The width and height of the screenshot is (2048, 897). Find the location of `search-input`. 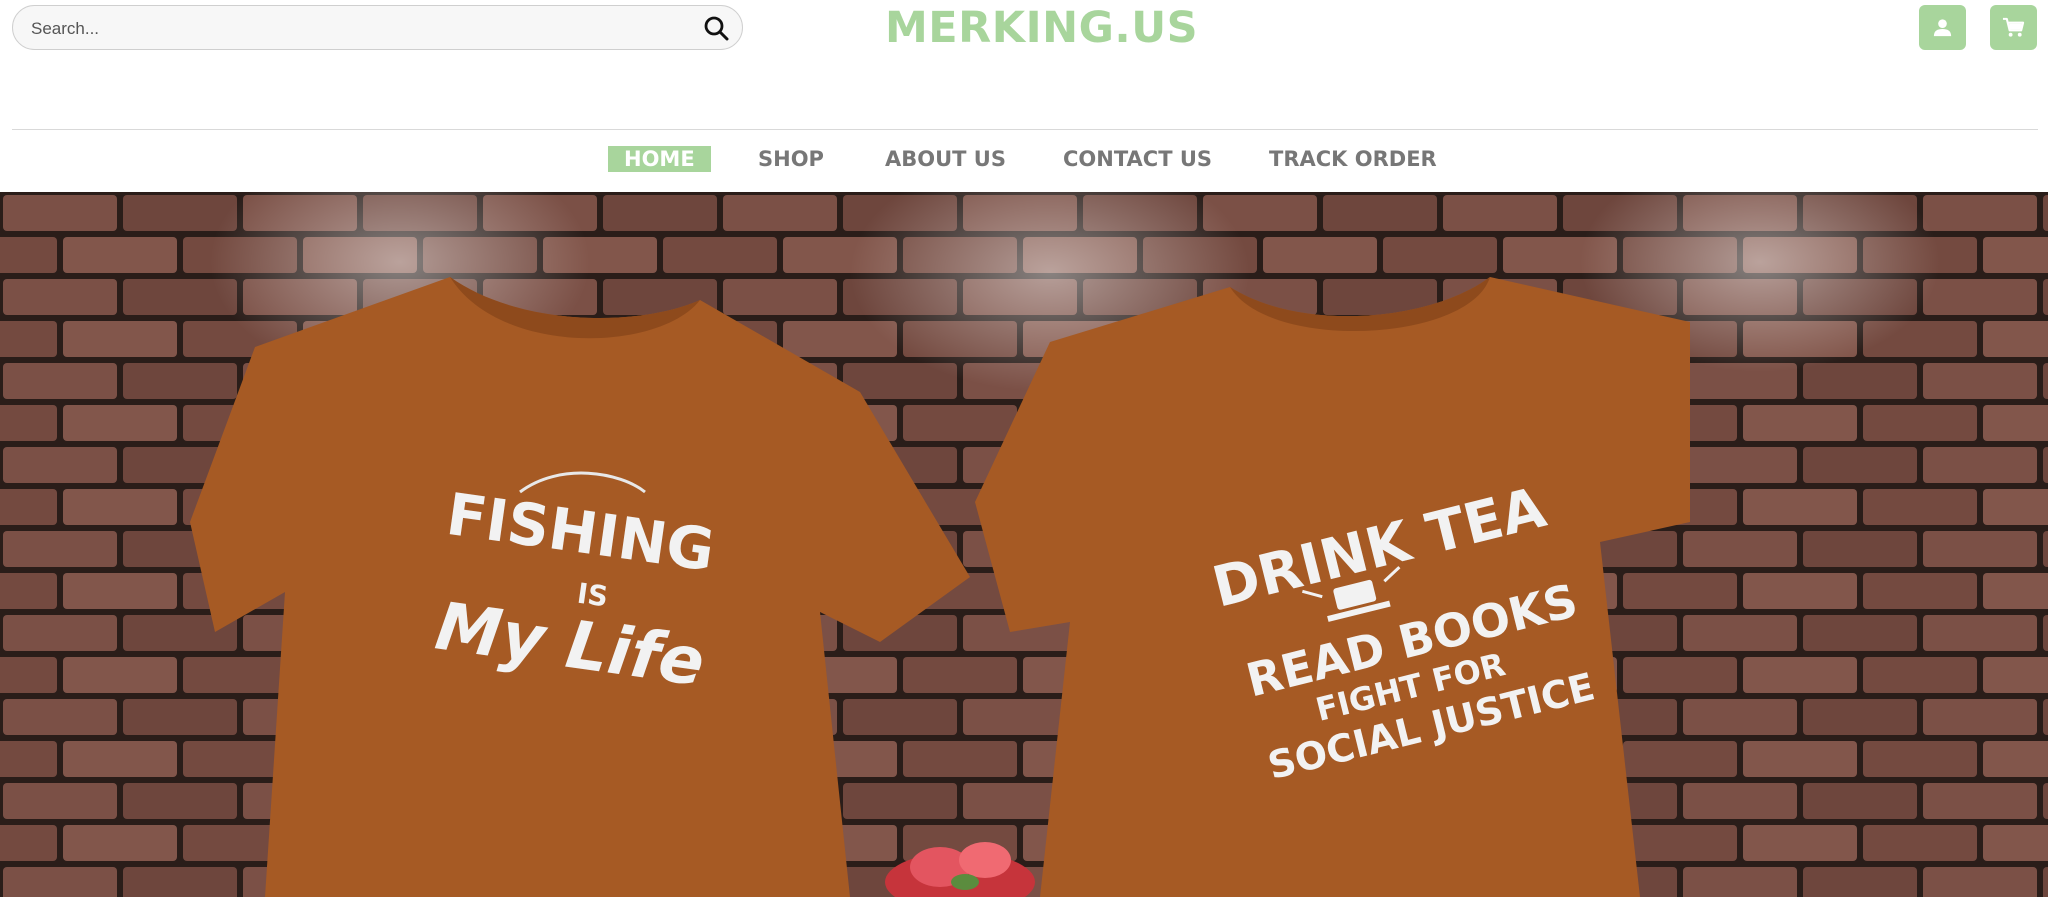

search-input is located at coordinates (356, 29).